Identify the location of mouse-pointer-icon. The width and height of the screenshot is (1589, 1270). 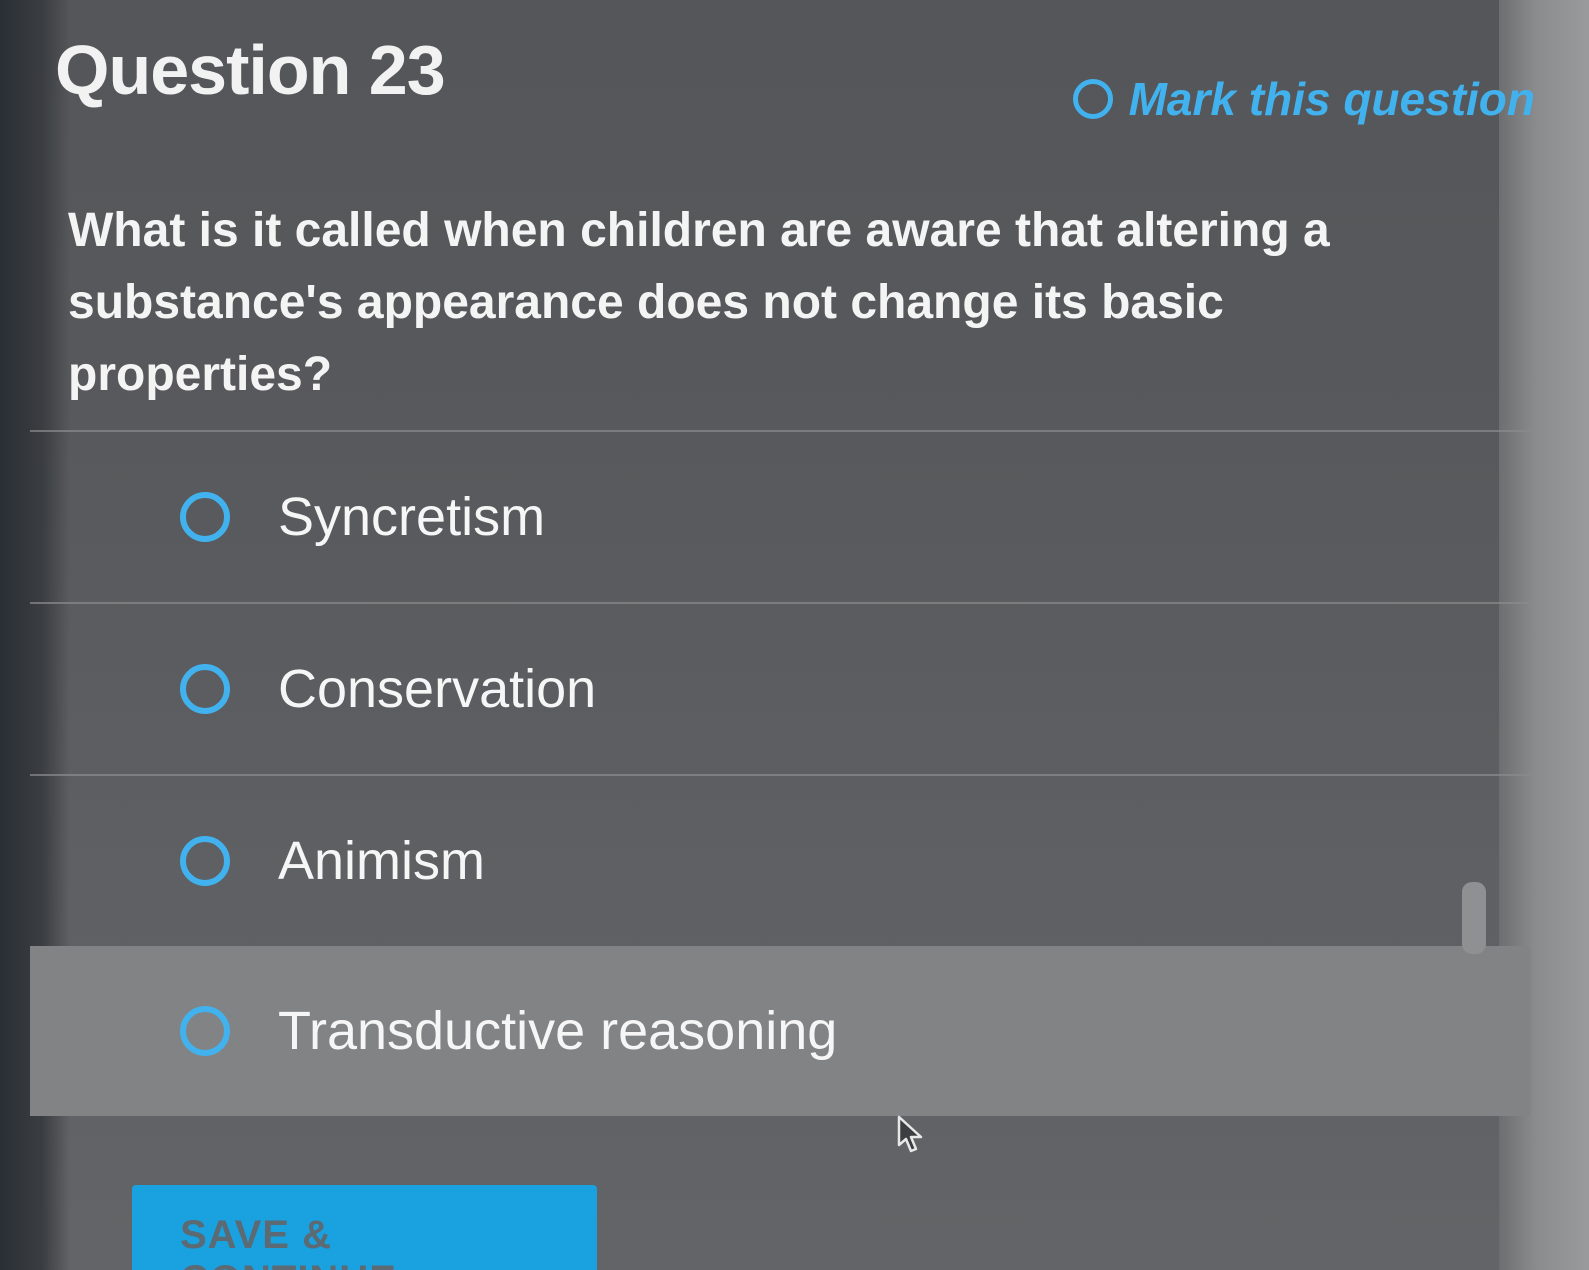
(910, 1134).